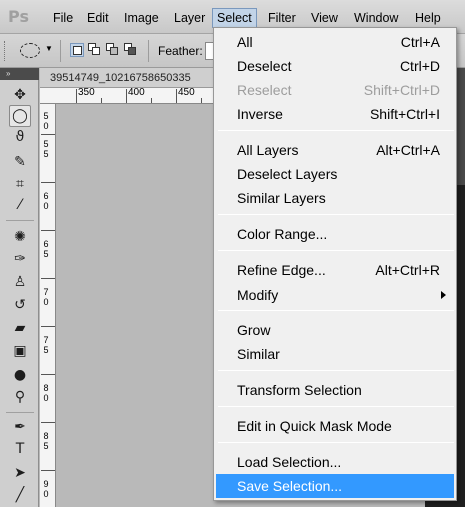 The width and height of the screenshot is (465, 507). What do you see at coordinates (20, 237) in the screenshot?
I see `healing-brush-tool-icon: ✺` at bounding box center [20, 237].